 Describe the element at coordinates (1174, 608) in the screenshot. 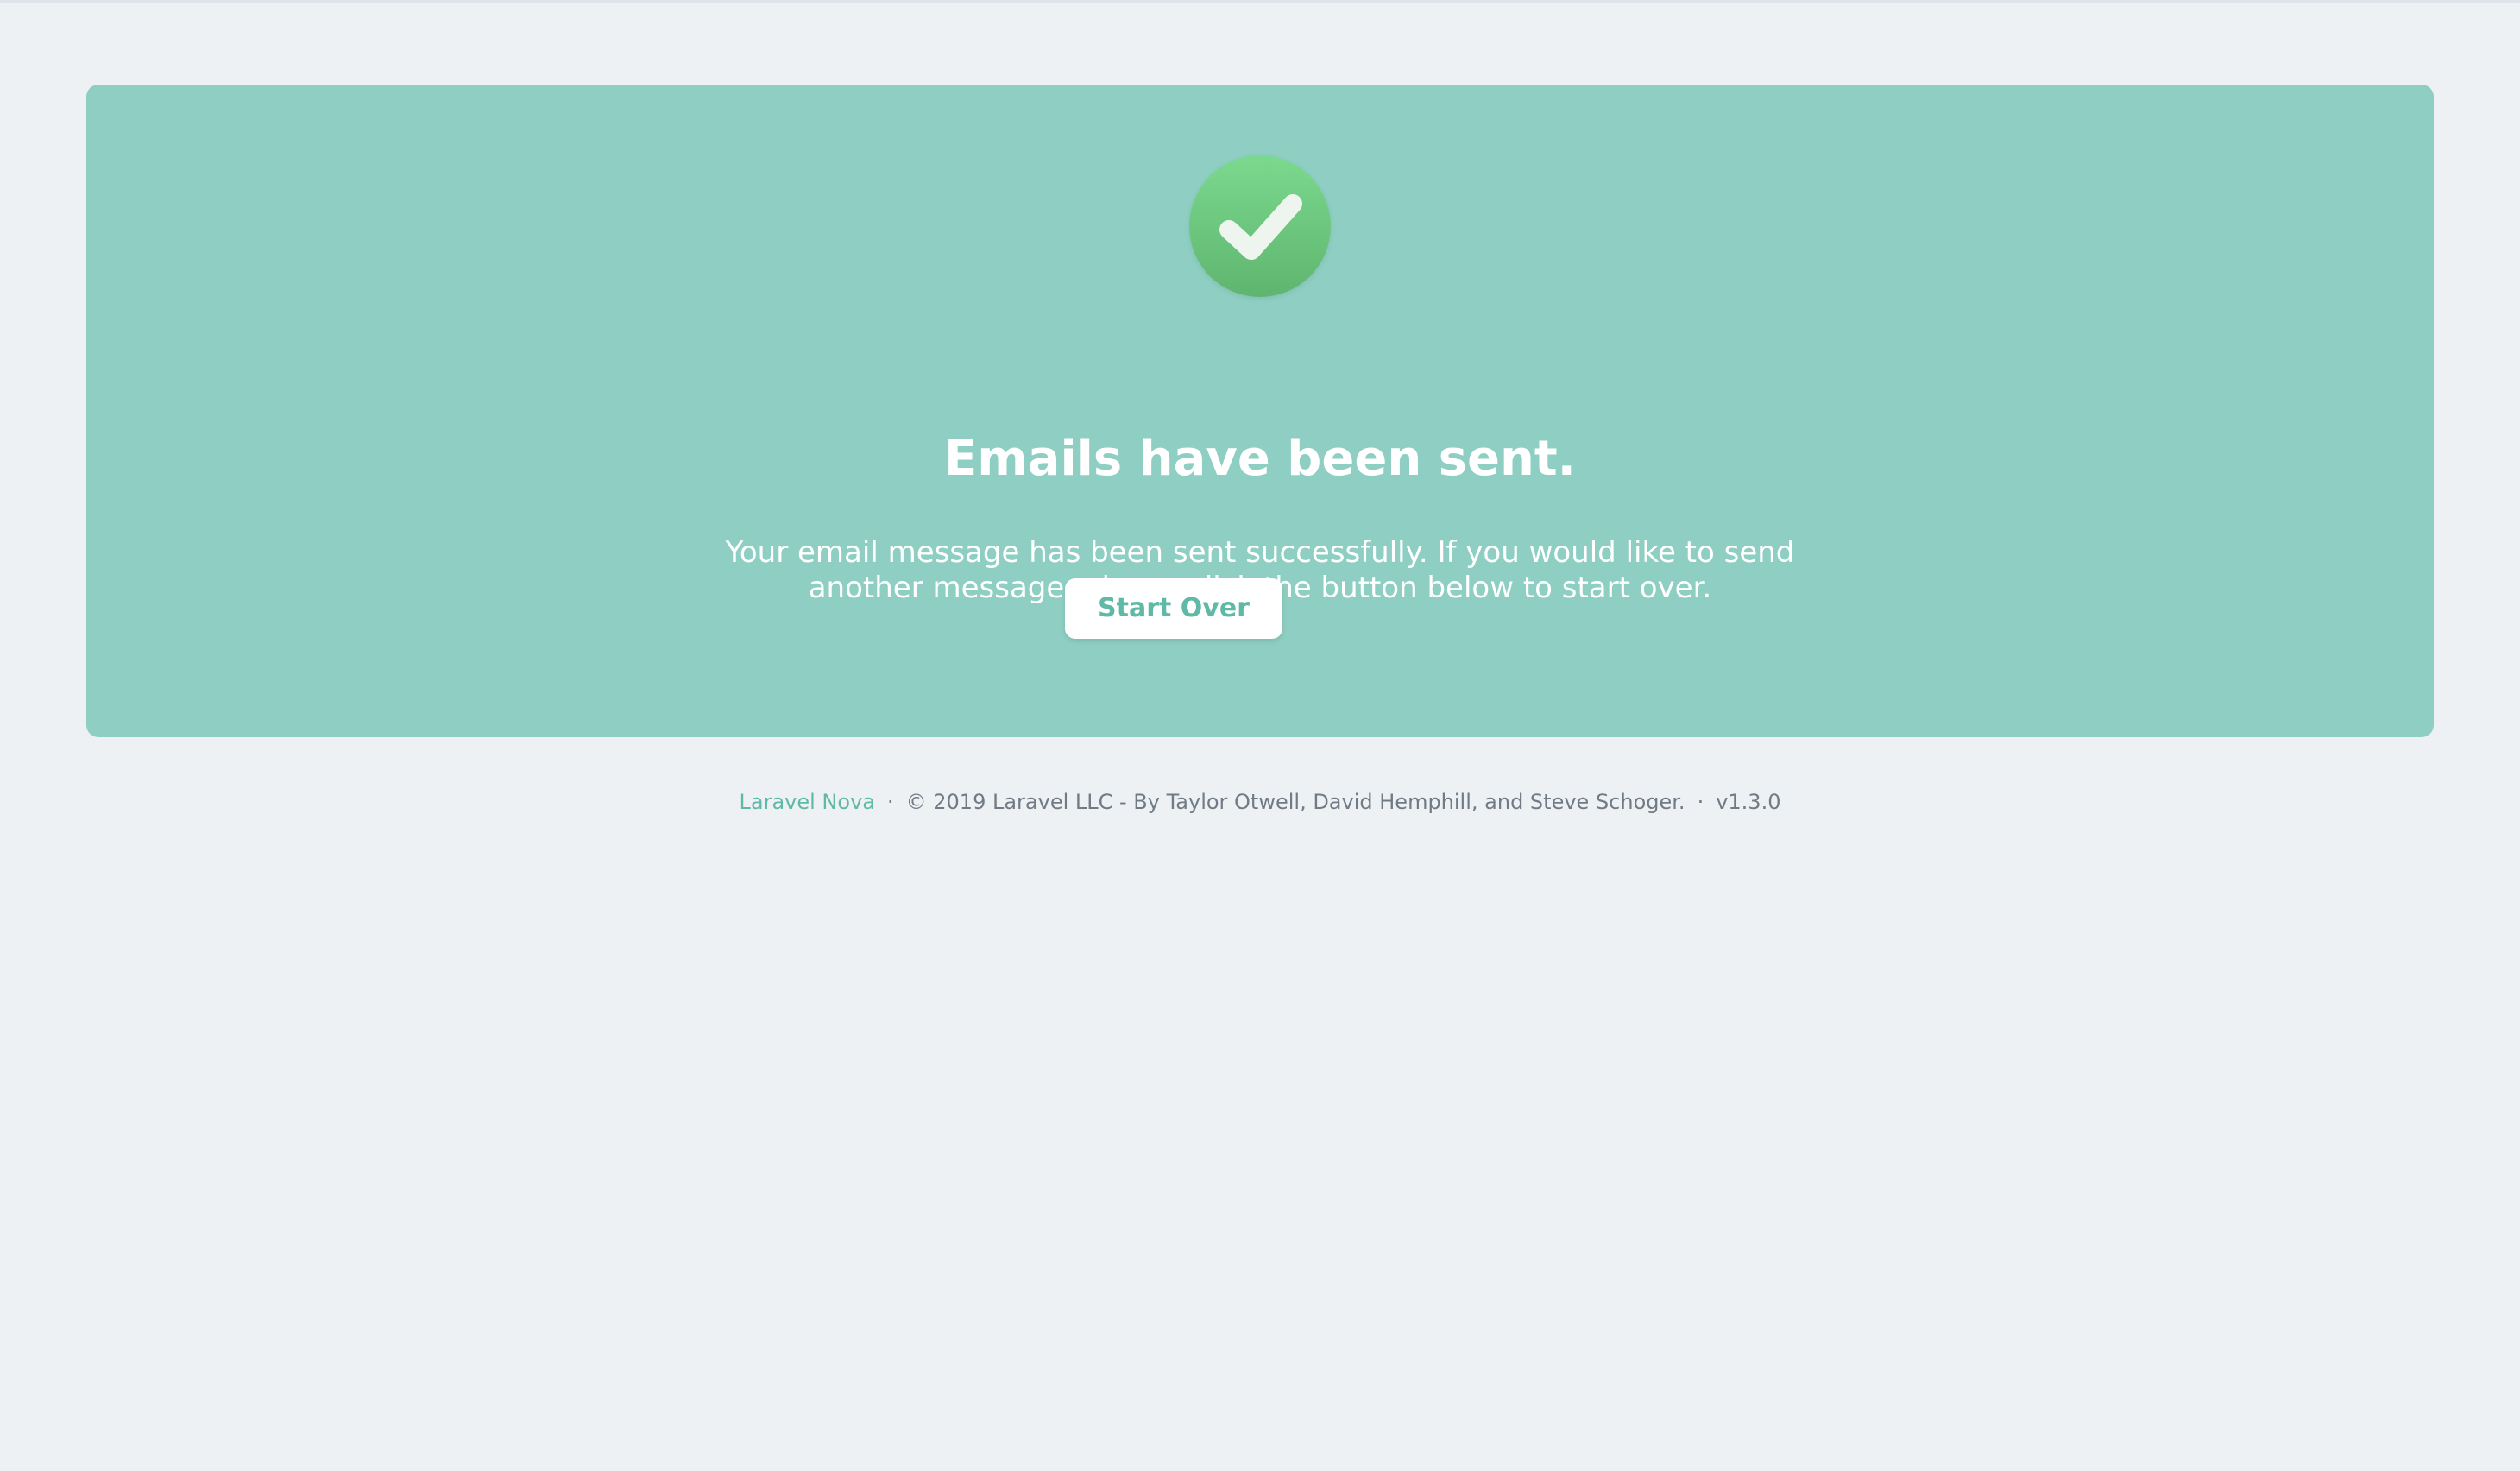

I see `start-over-button: Start Over` at that location.